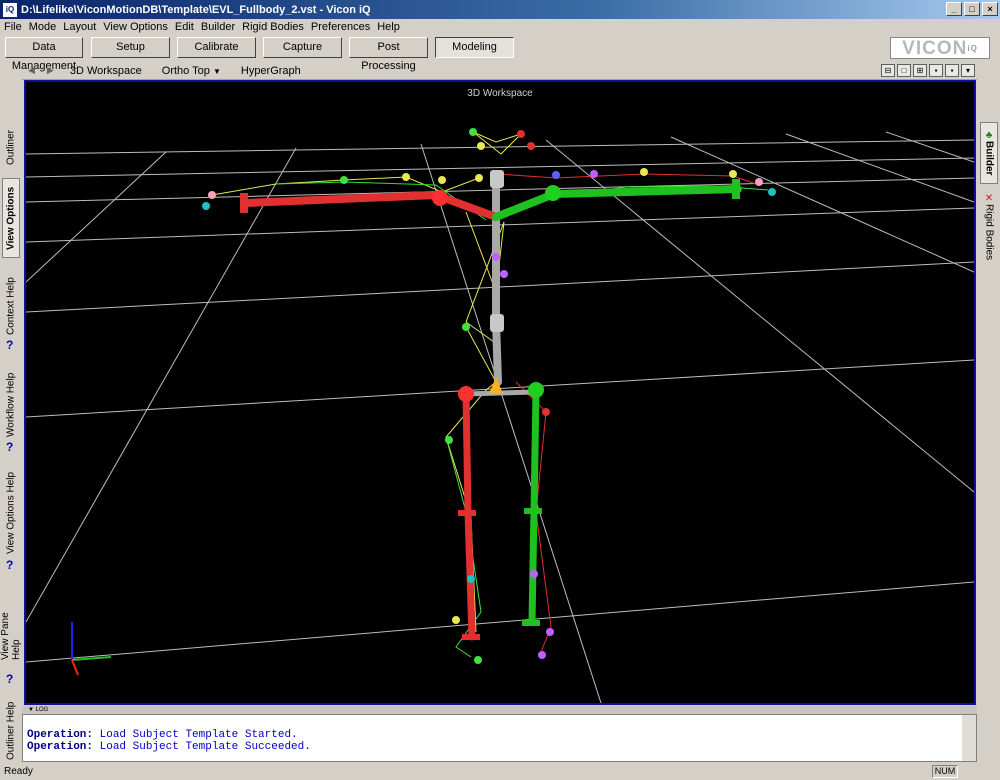  I want to click on menu-builder: Builder, so click(218, 27).